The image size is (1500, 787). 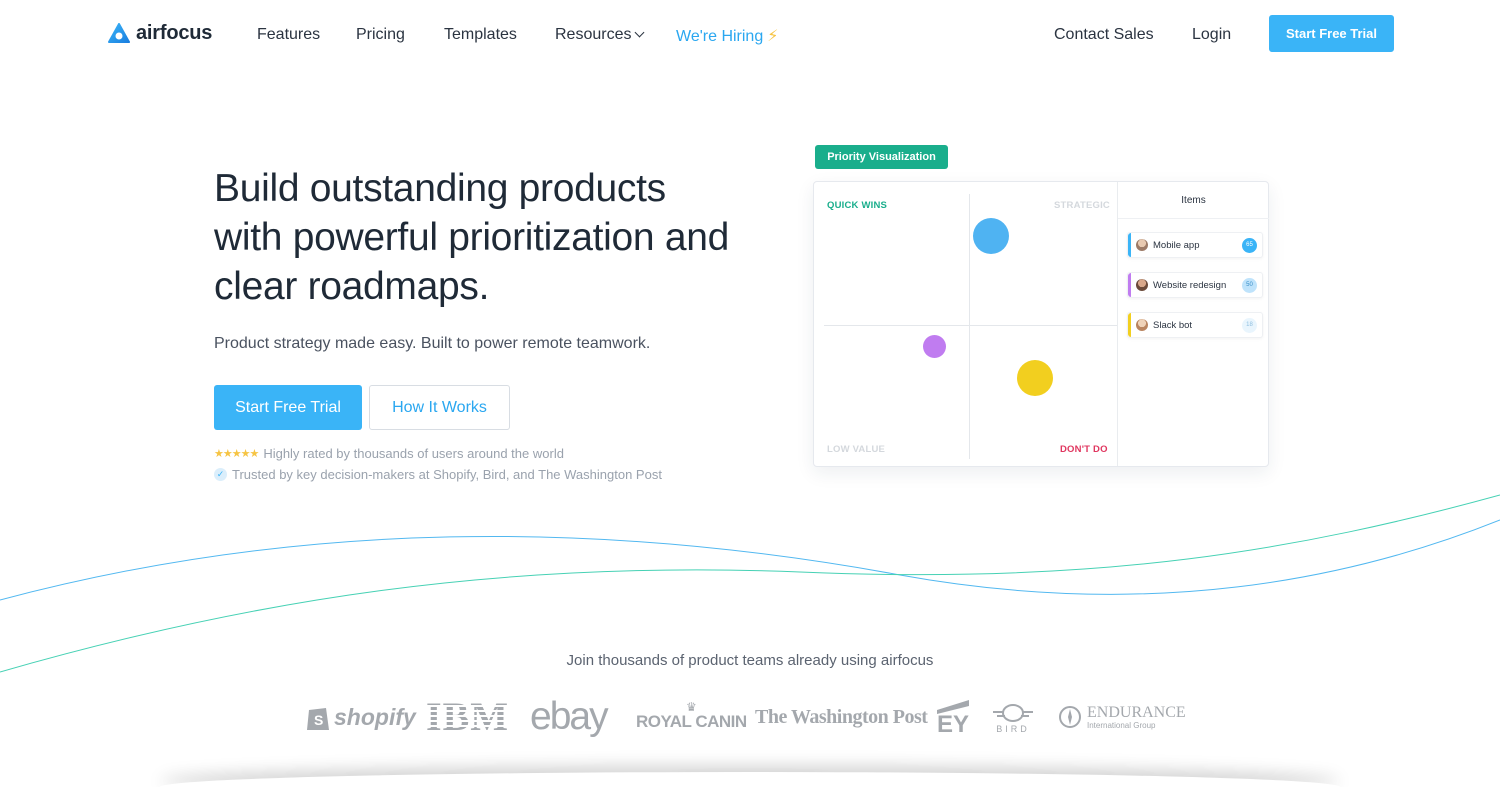 What do you see at coordinates (1122, 717) in the screenshot?
I see `endurance-logo: ENDURANCE International Group` at bounding box center [1122, 717].